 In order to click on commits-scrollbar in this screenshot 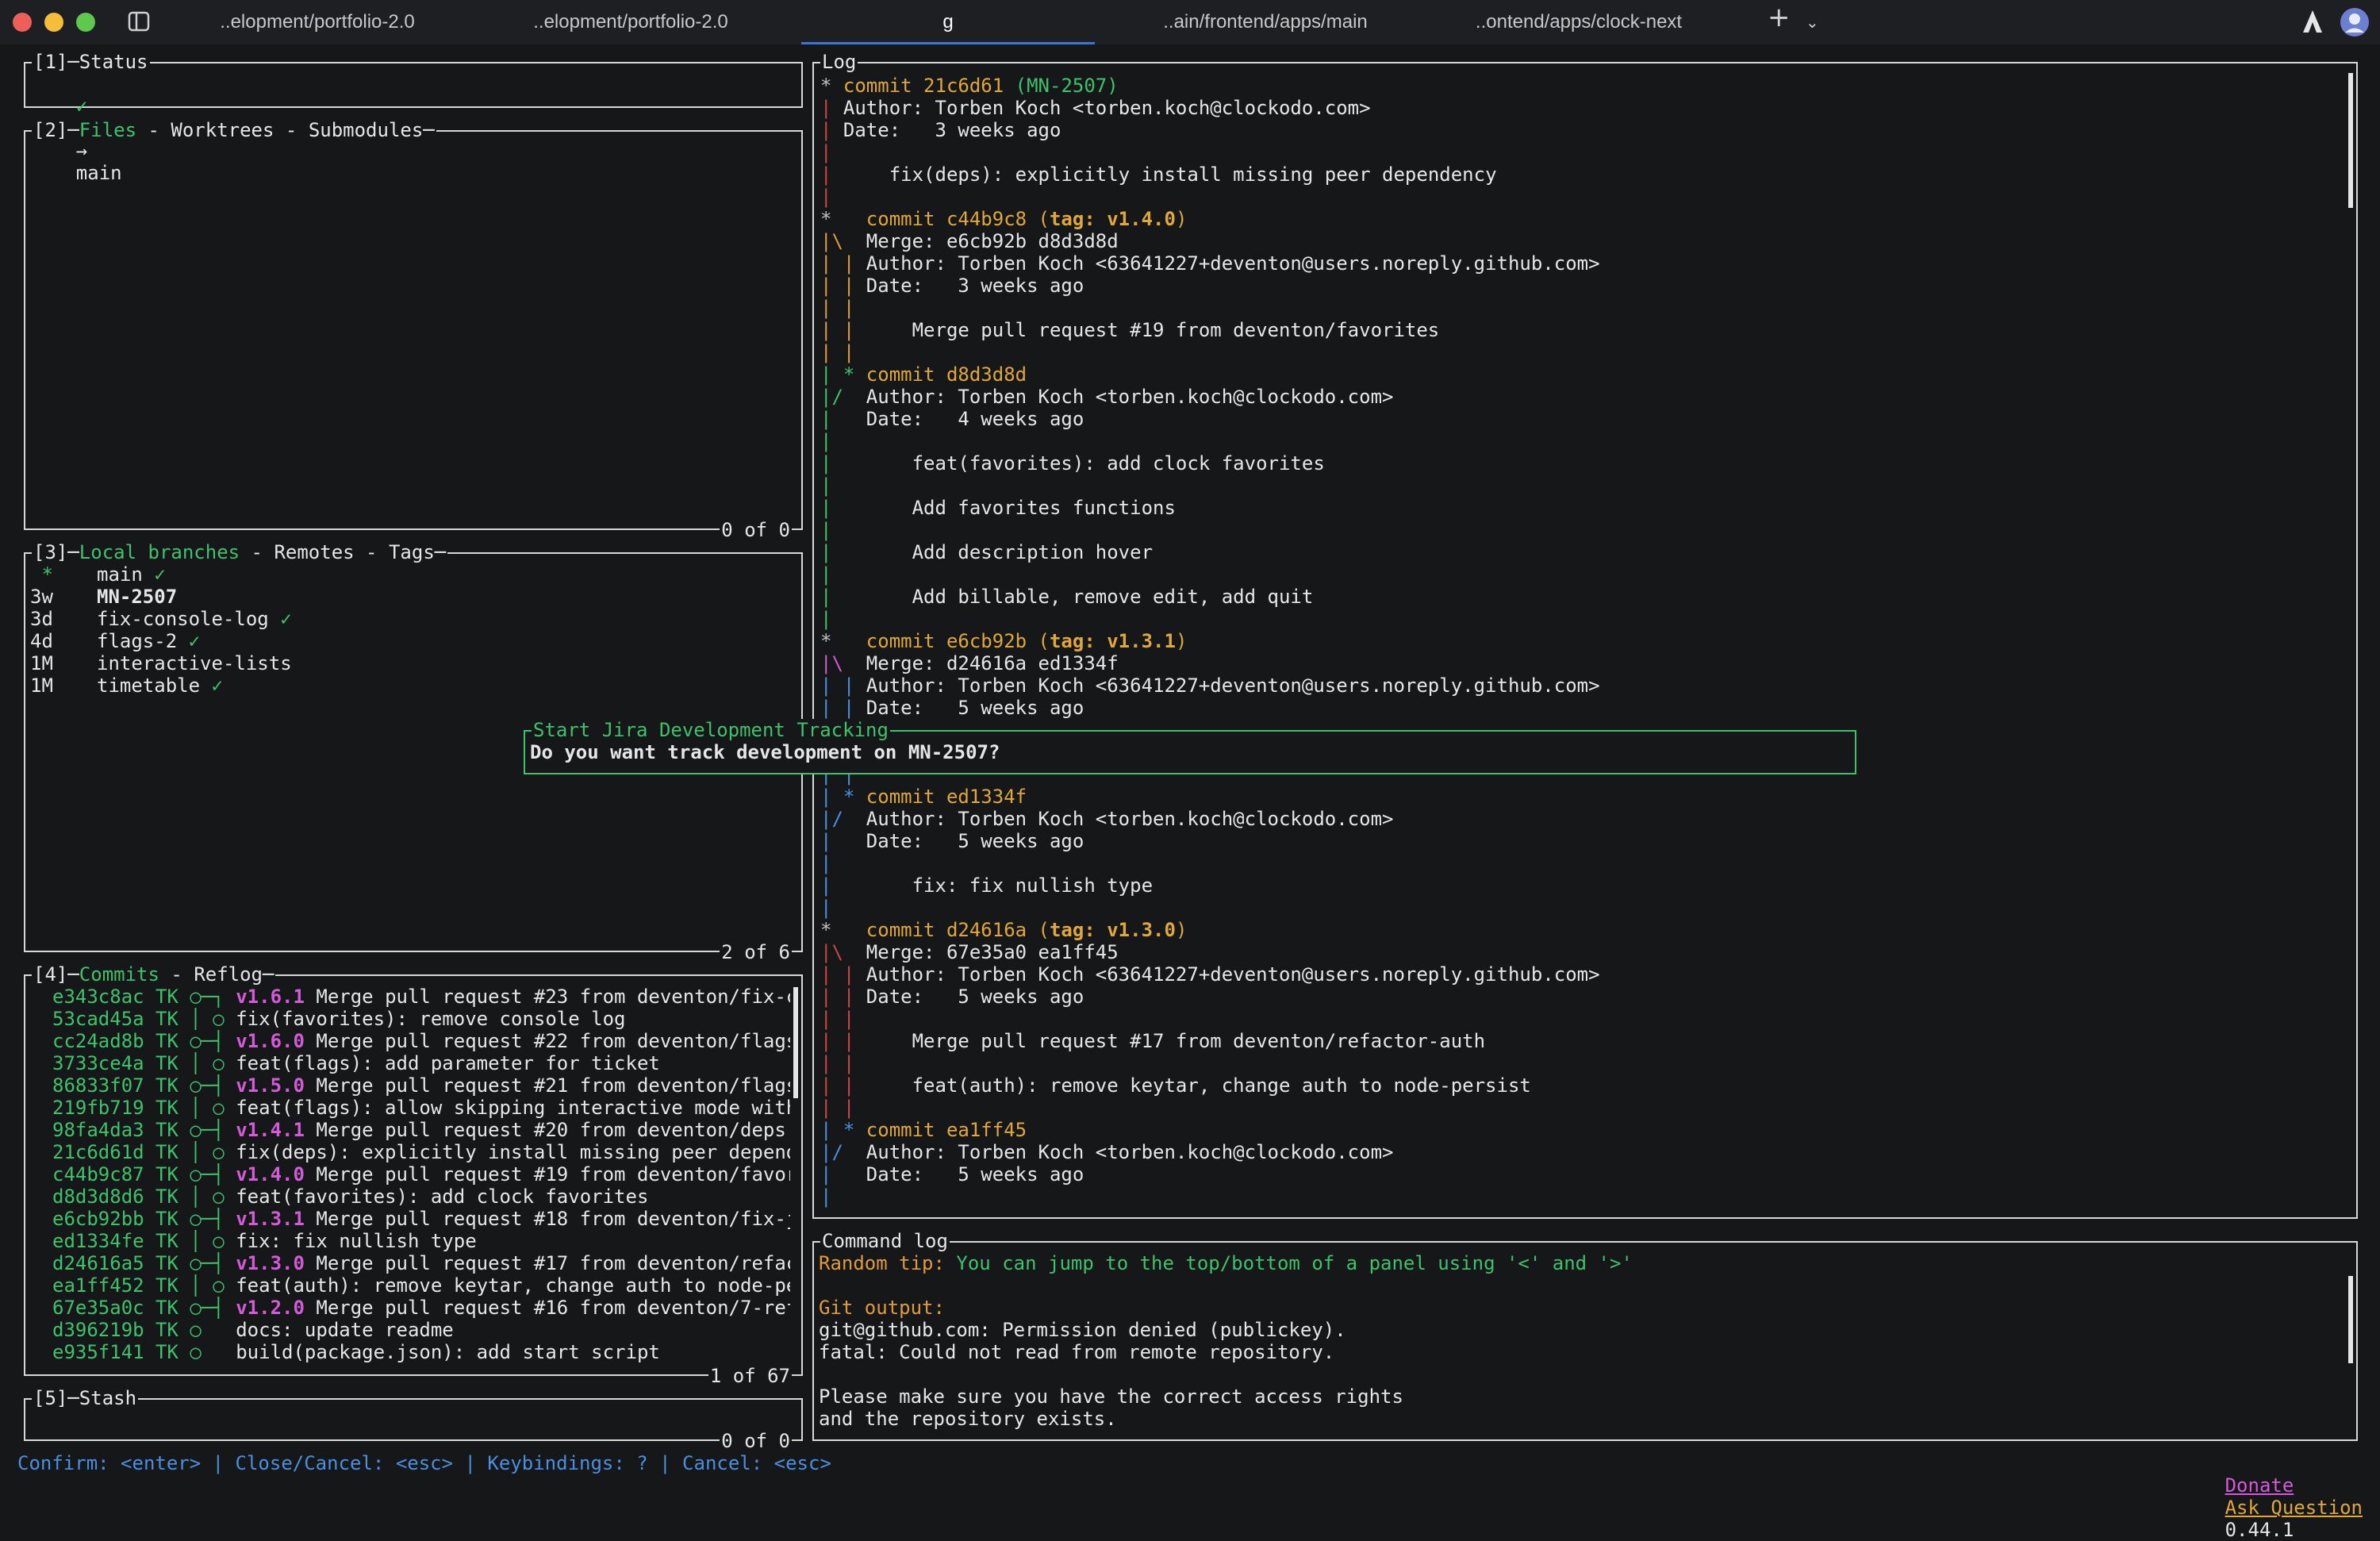, I will do `click(795, 1042)`.